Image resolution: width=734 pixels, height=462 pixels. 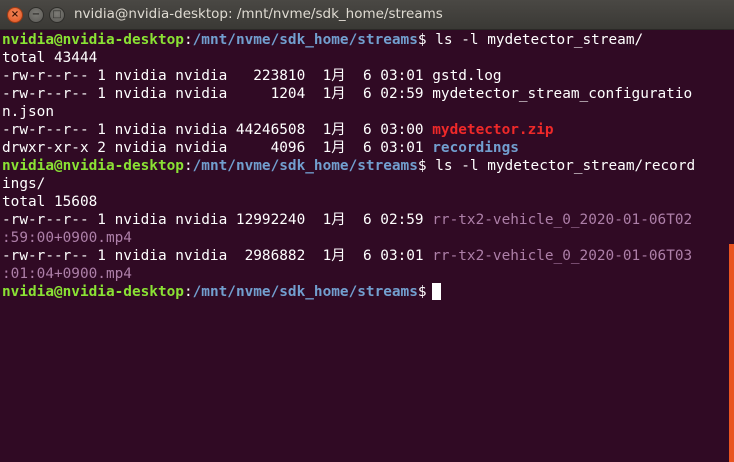 I want to click on media-file-name-wrap: :01:04+0900.mp4, so click(x=67, y=274).